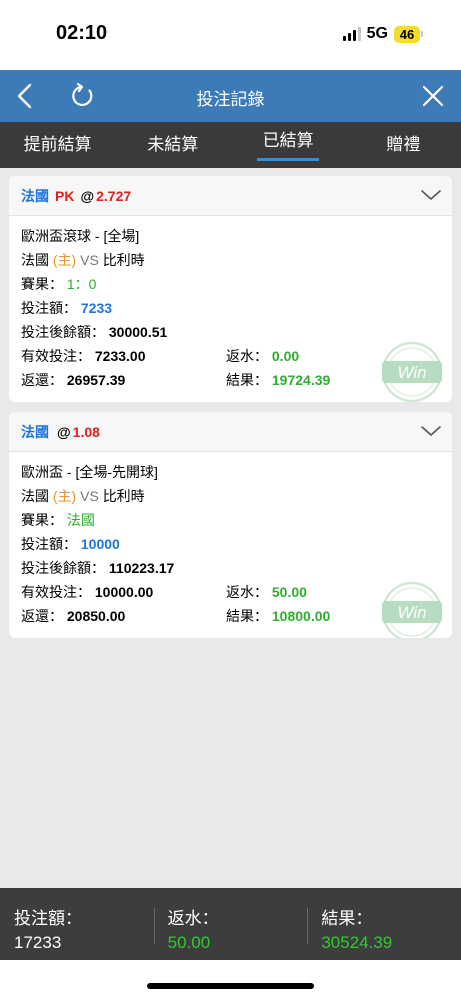  What do you see at coordinates (100, 544) in the screenshot?
I see `stake-value: 10000` at bounding box center [100, 544].